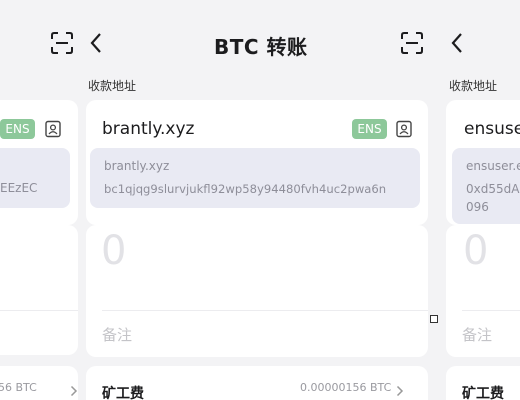  I want to click on left-chevron-right-icon, so click(74, 391).